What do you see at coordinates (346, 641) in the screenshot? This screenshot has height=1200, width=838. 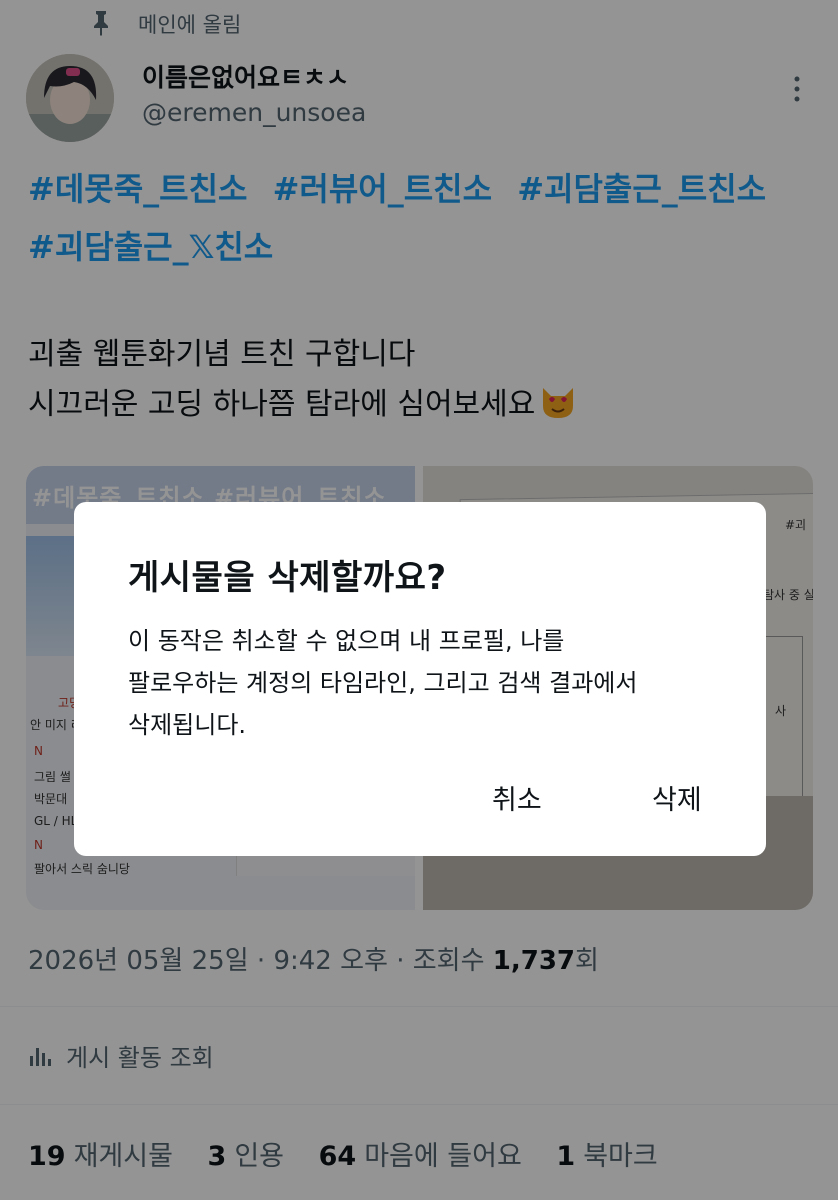 I see `dialog-message-line: 이 동작은 취소할 수 없으며 내 프로필, 나를` at bounding box center [346, 641].